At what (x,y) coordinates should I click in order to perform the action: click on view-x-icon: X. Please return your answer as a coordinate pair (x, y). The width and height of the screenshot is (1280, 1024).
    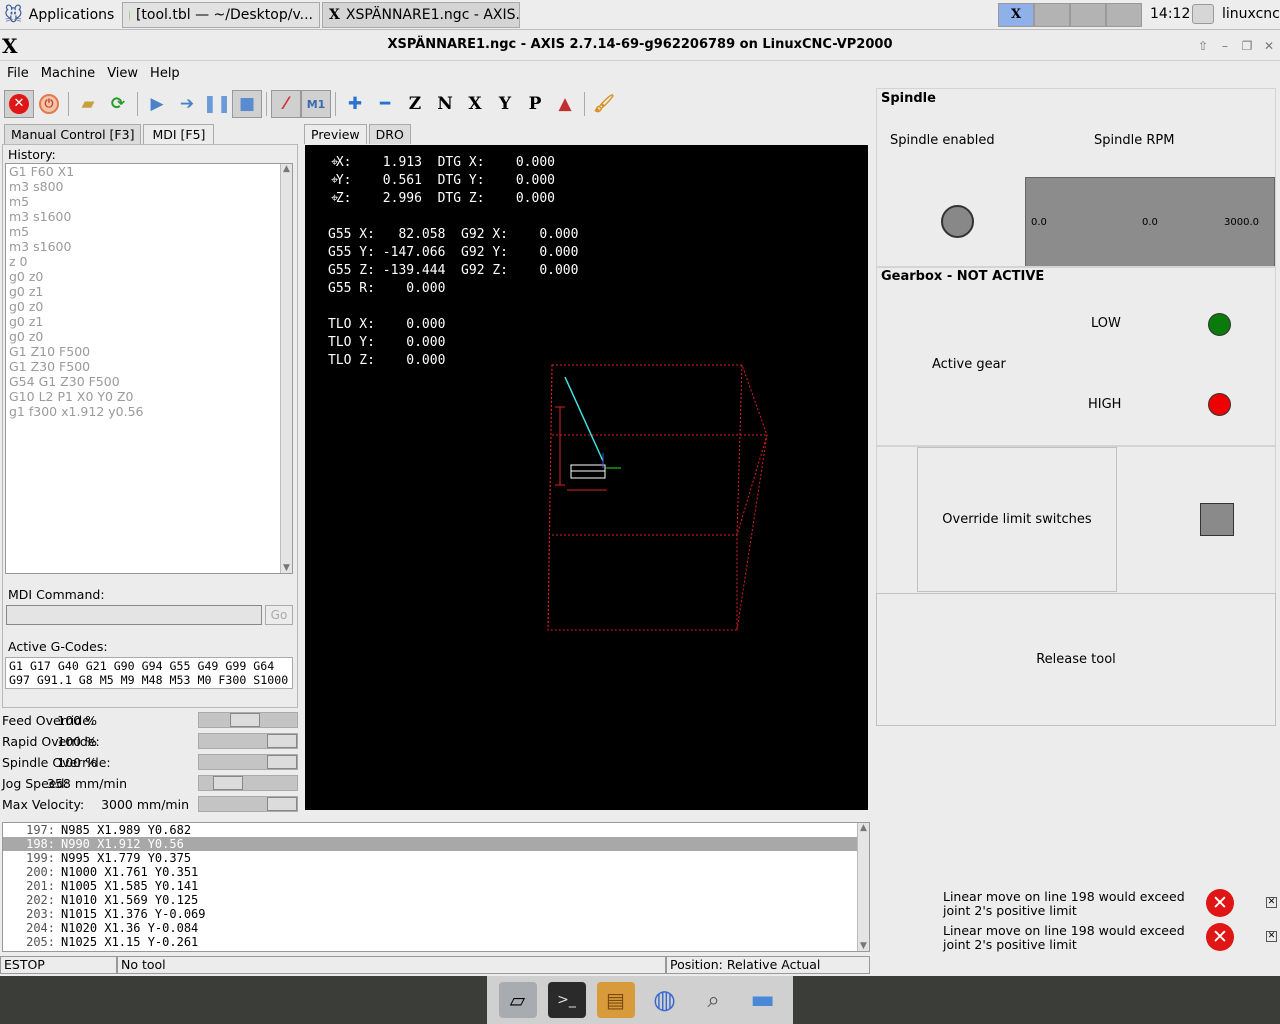
    Looking at the image, I should click on (475, 104).